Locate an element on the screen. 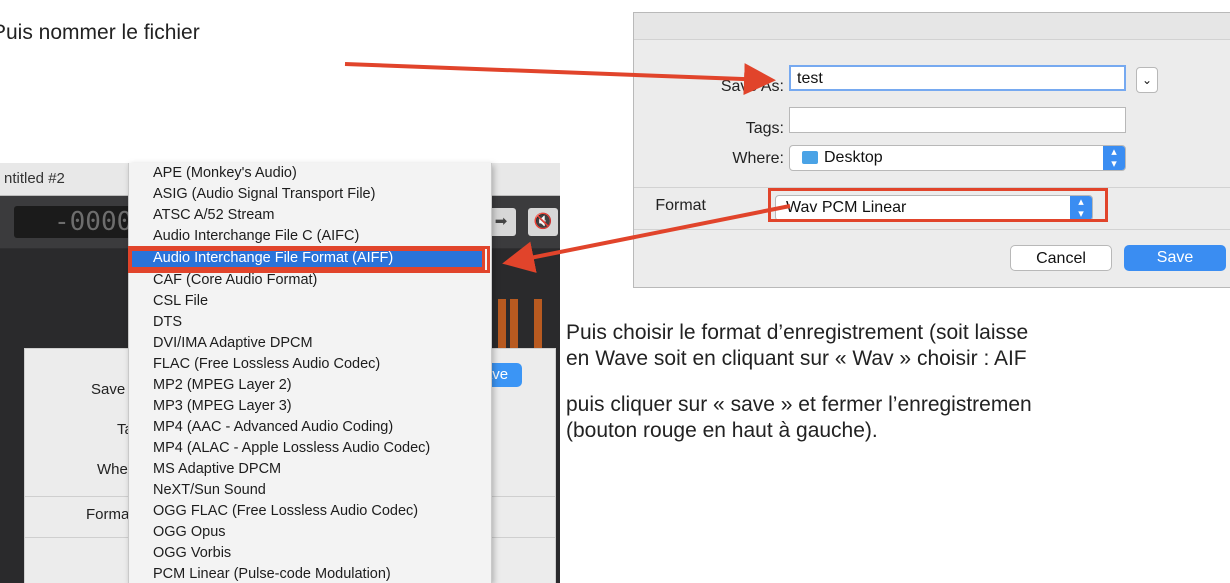  arrow-to-aiff is located at coordinates (646, 238).